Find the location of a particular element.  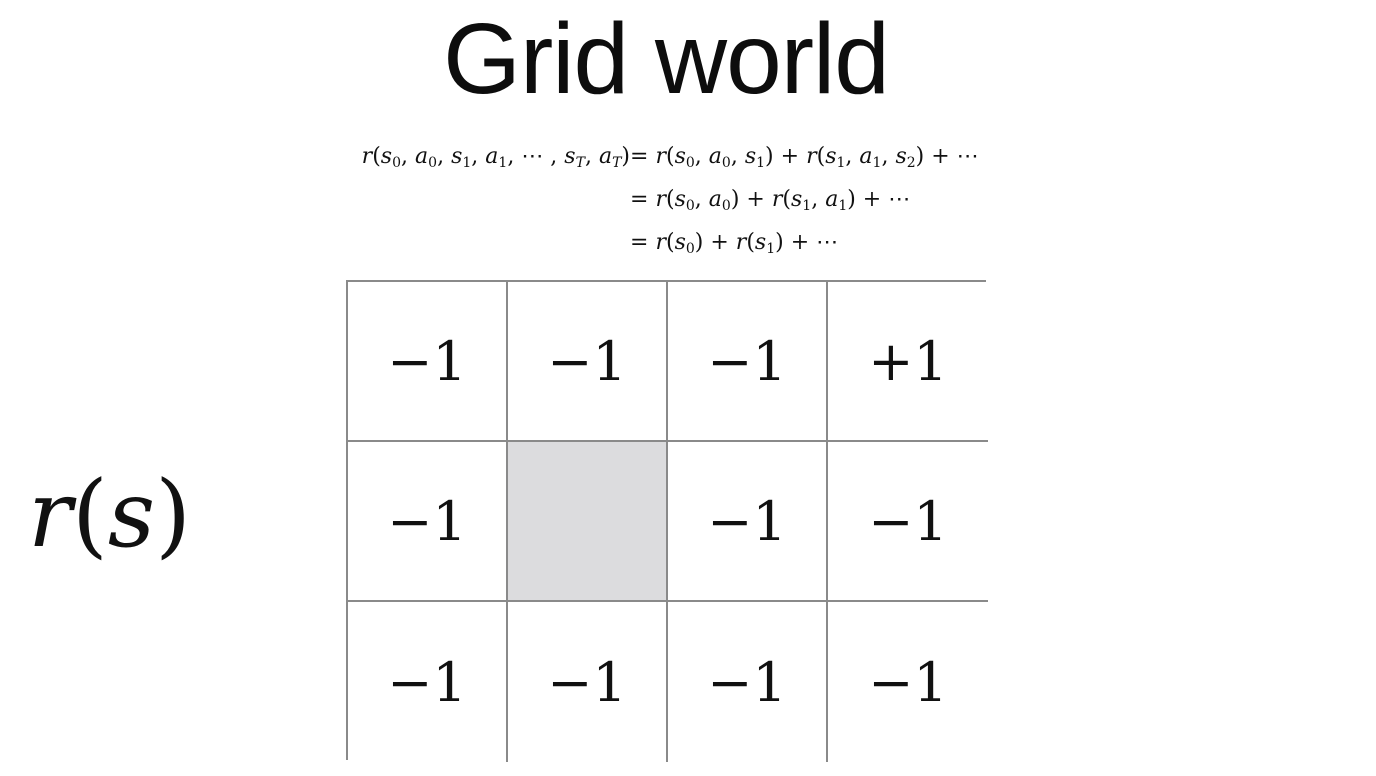

grid-cell-goal: +1 is located at coordinates (908, 362).